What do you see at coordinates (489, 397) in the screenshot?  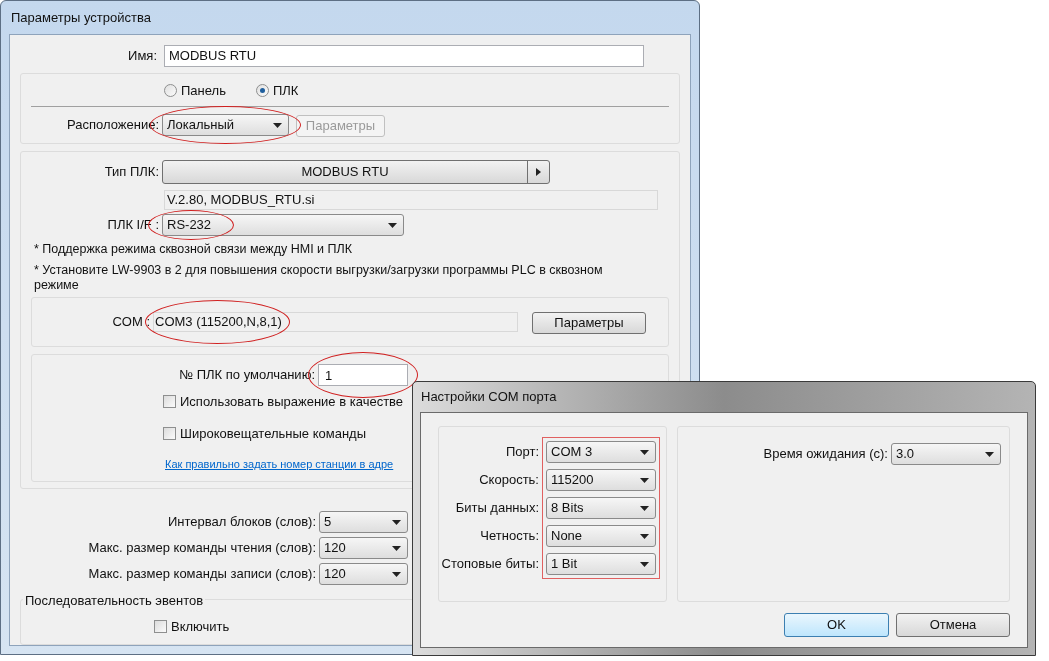 I see `dialog-title: Настройки COM порта` at bounding box center [489, 397].